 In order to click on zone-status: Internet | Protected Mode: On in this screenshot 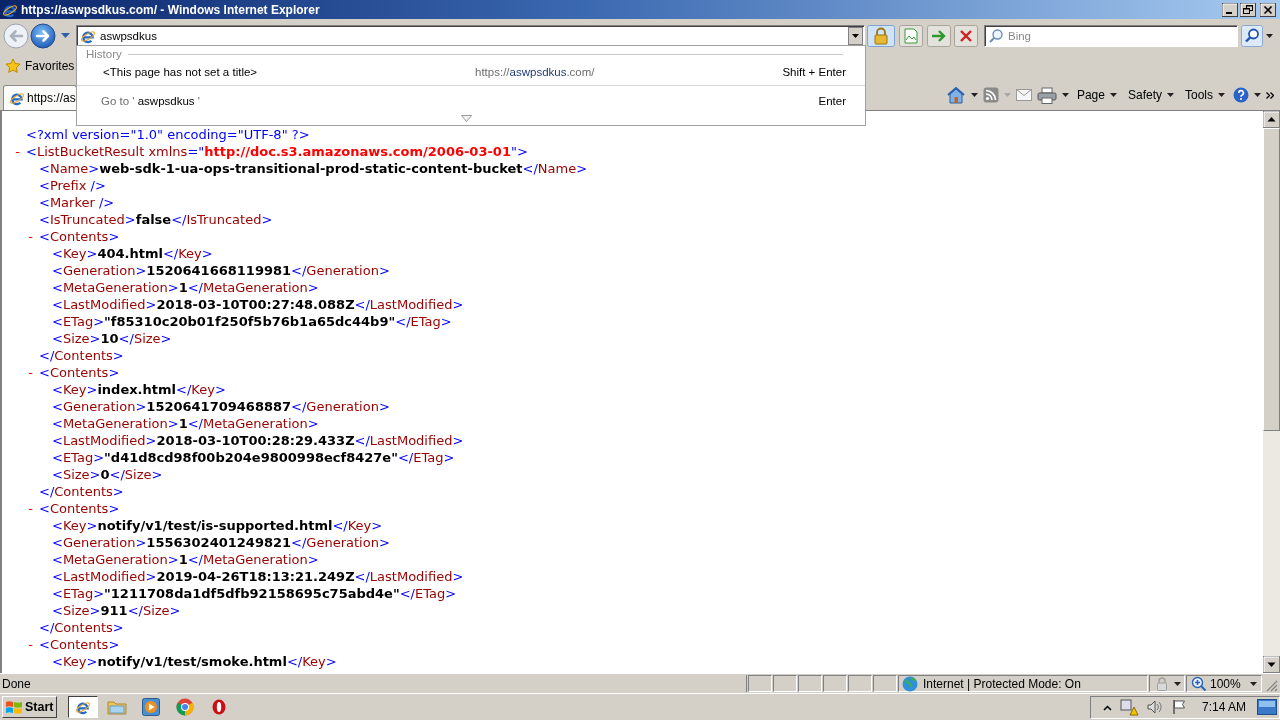, I will do `click(1002, 683)`.